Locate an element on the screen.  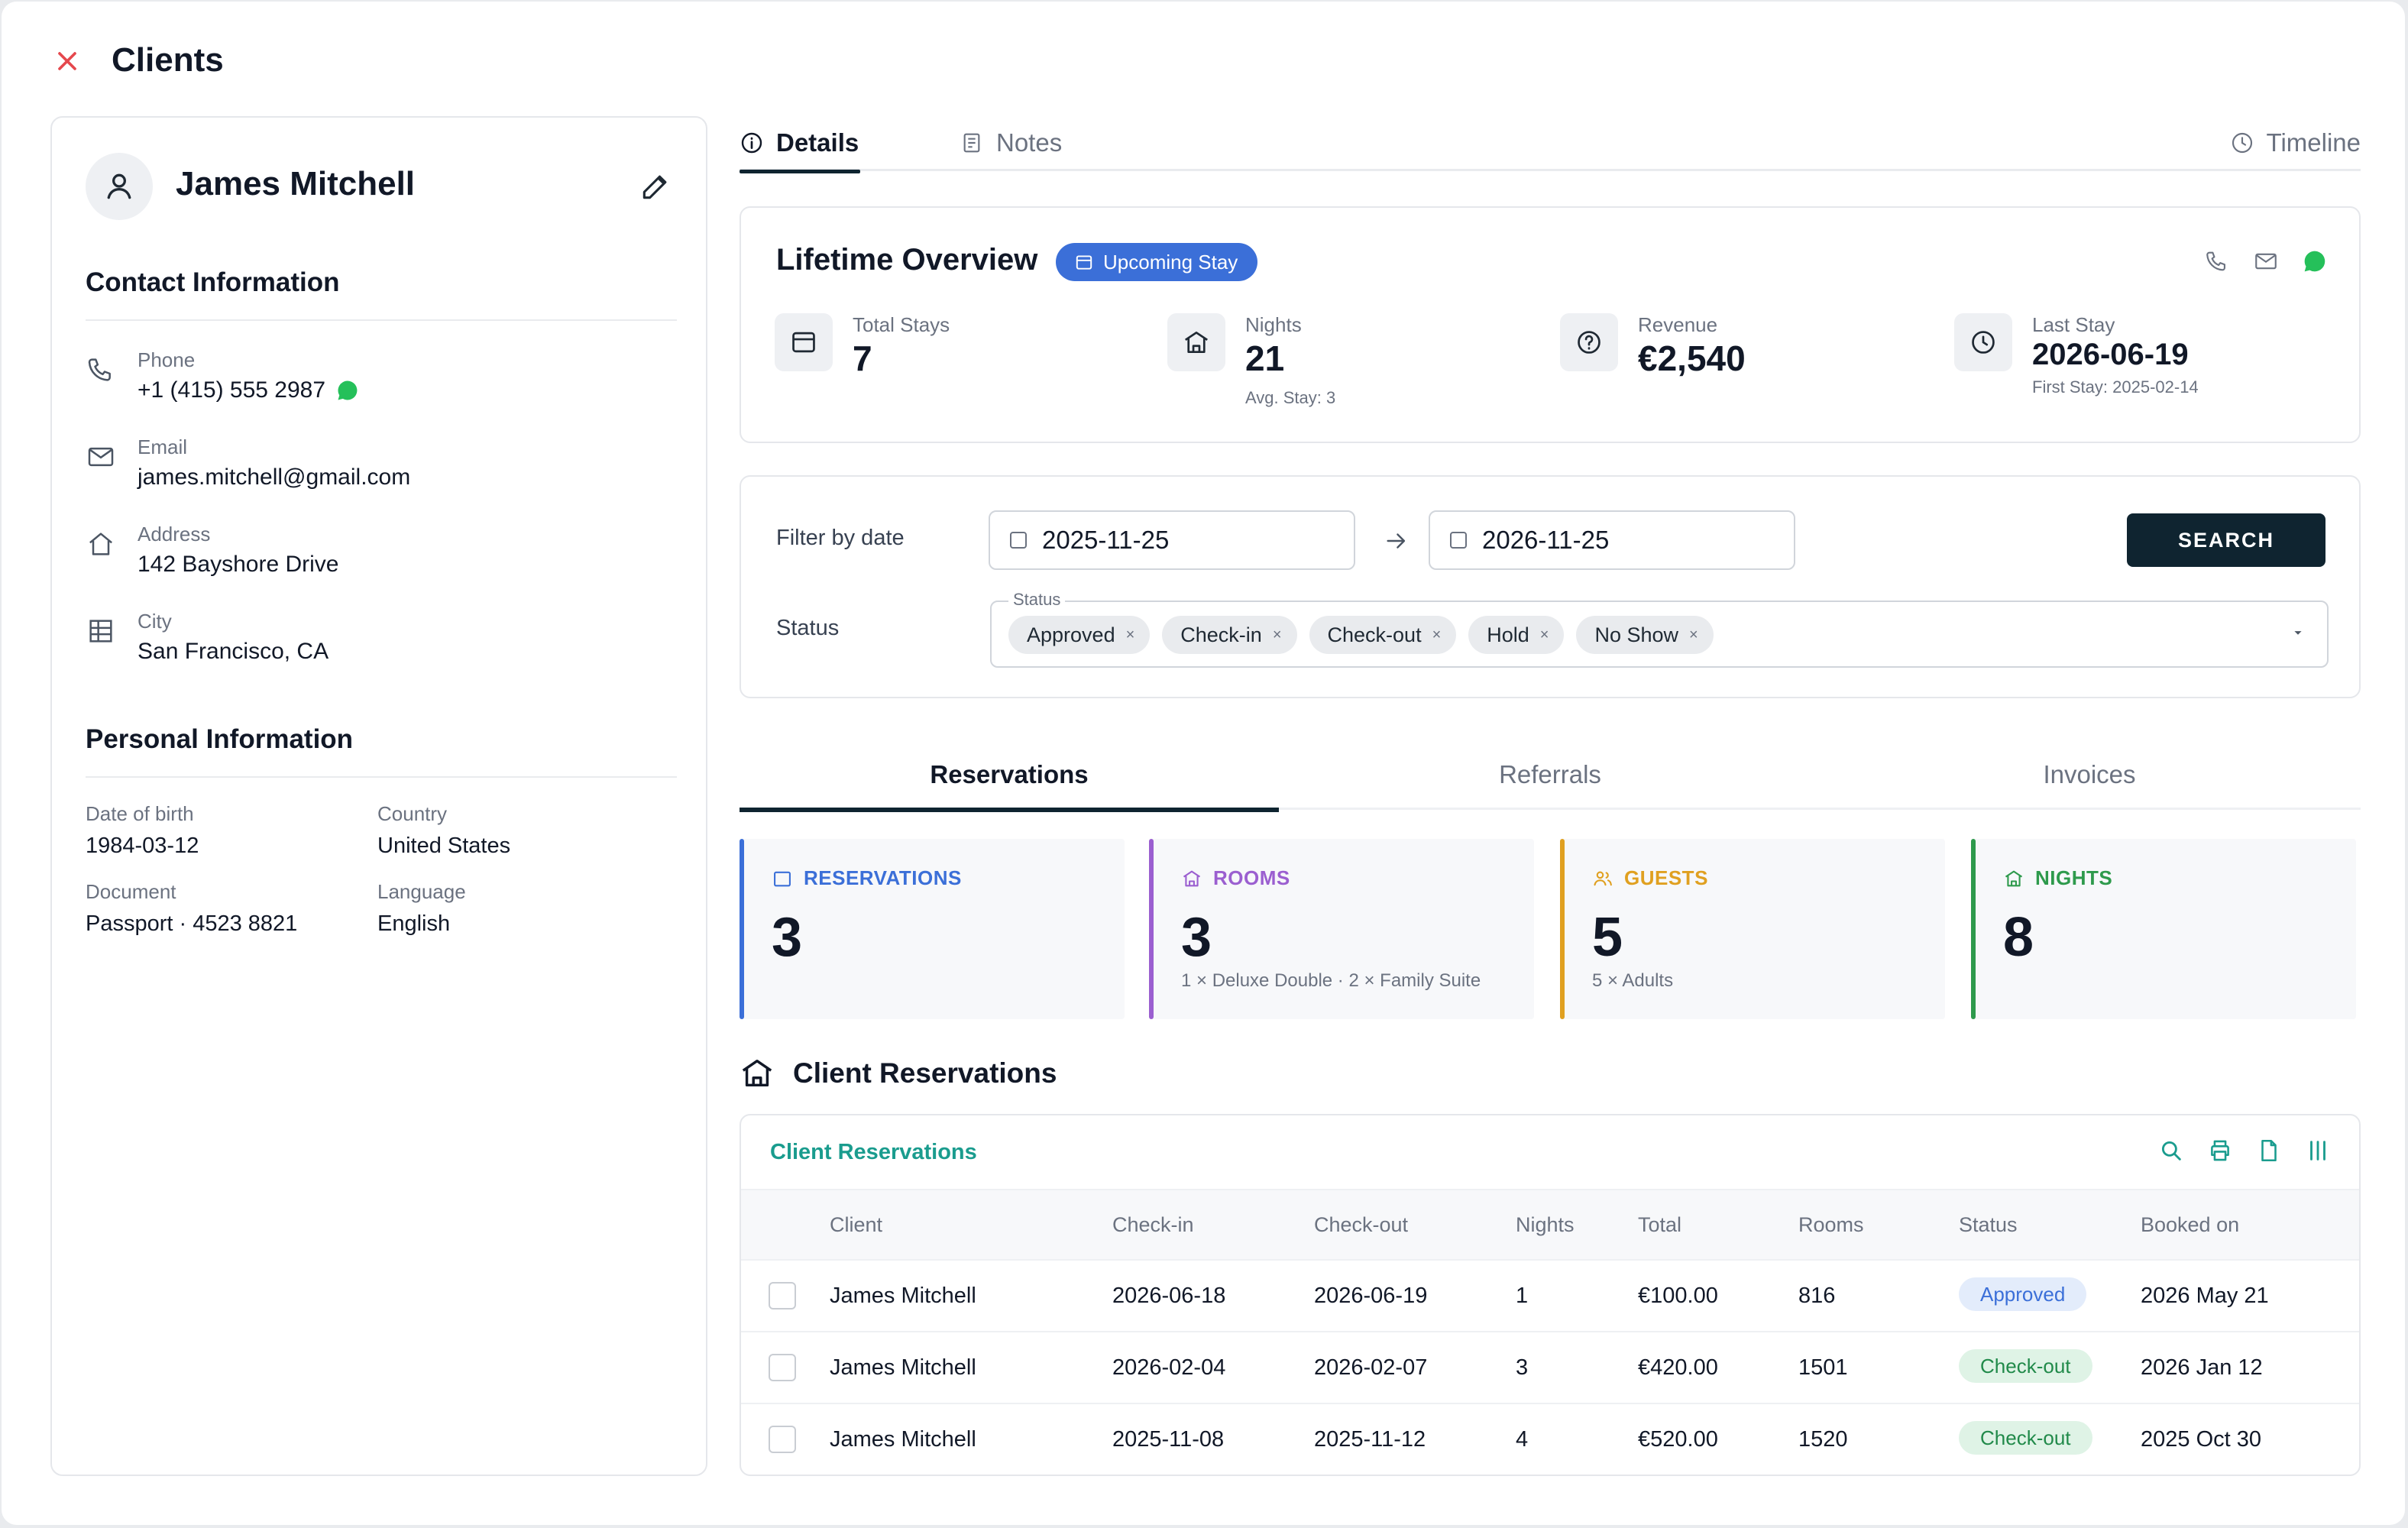
column-header: Total is located at coordinates (1659, 1225).